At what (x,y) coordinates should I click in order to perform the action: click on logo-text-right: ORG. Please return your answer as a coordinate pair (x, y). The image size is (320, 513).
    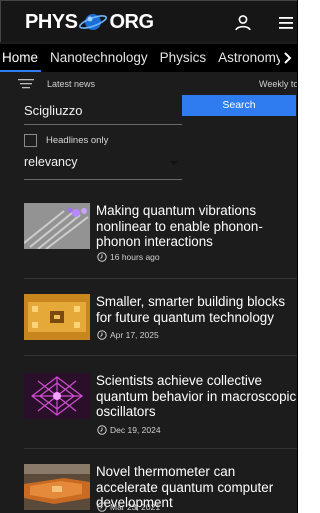
    Looking at the image, I should click on (131, 21).